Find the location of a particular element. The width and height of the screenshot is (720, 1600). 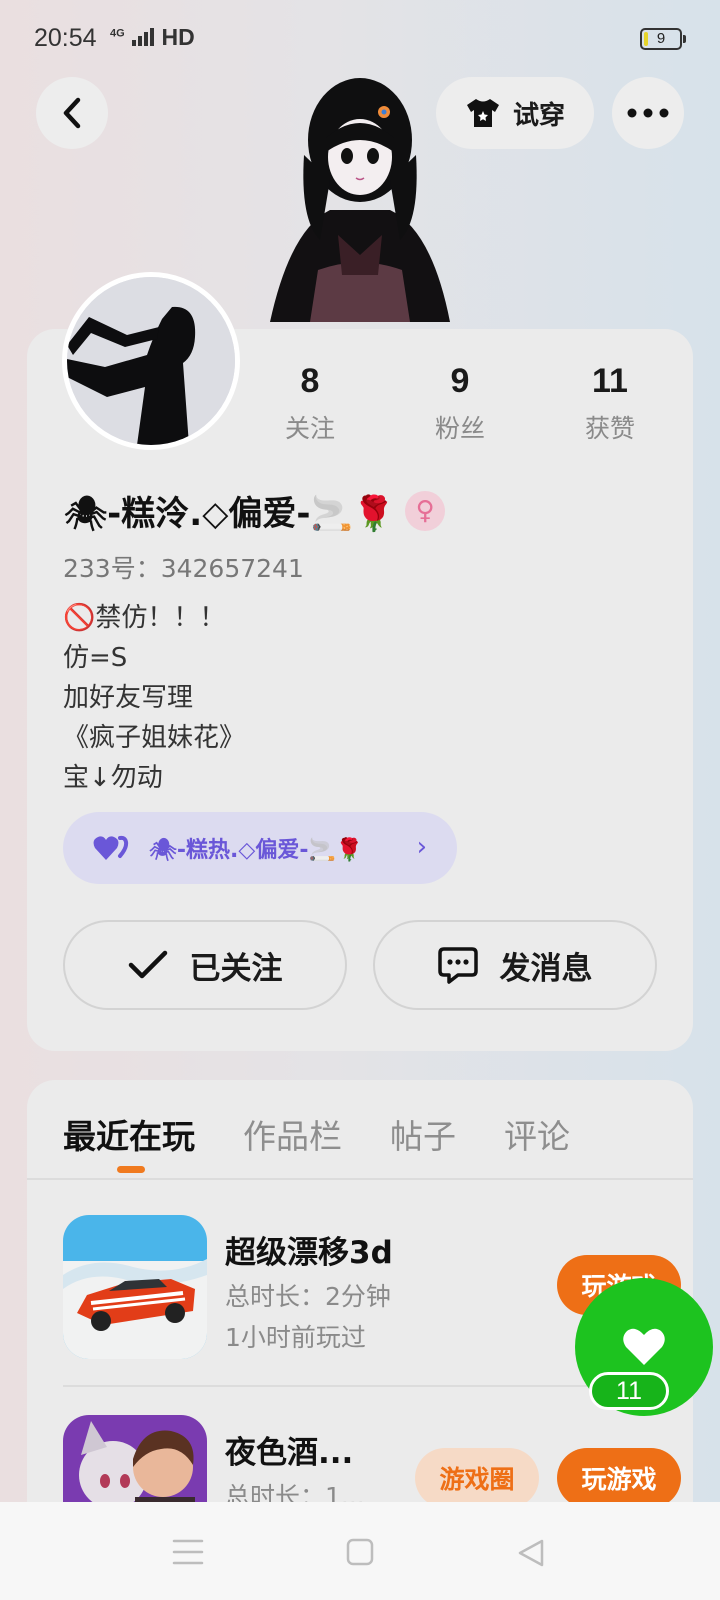

game-duration: 总时长：2分钟 is located at coordinates (308, 1296).